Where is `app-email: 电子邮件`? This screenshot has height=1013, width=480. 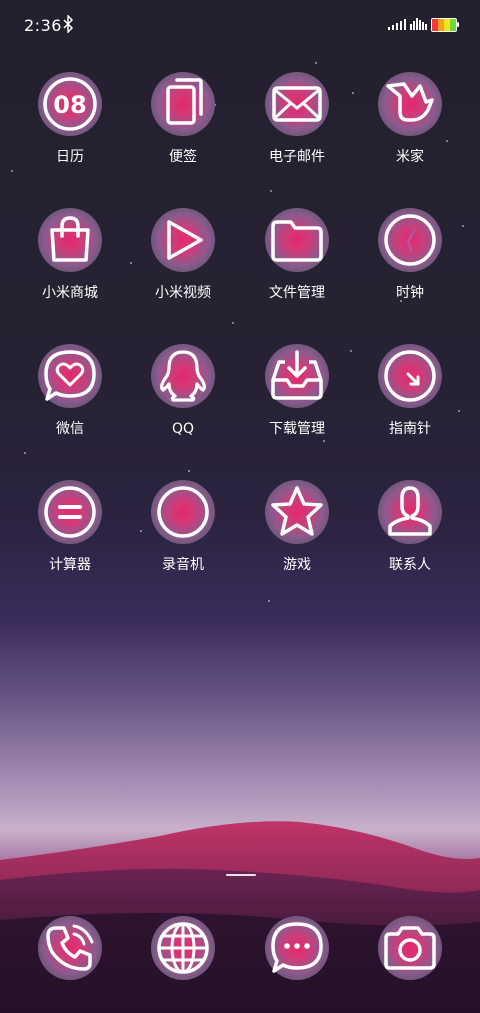 app-email: 电子邮件 is located at coordinates (297, 119).